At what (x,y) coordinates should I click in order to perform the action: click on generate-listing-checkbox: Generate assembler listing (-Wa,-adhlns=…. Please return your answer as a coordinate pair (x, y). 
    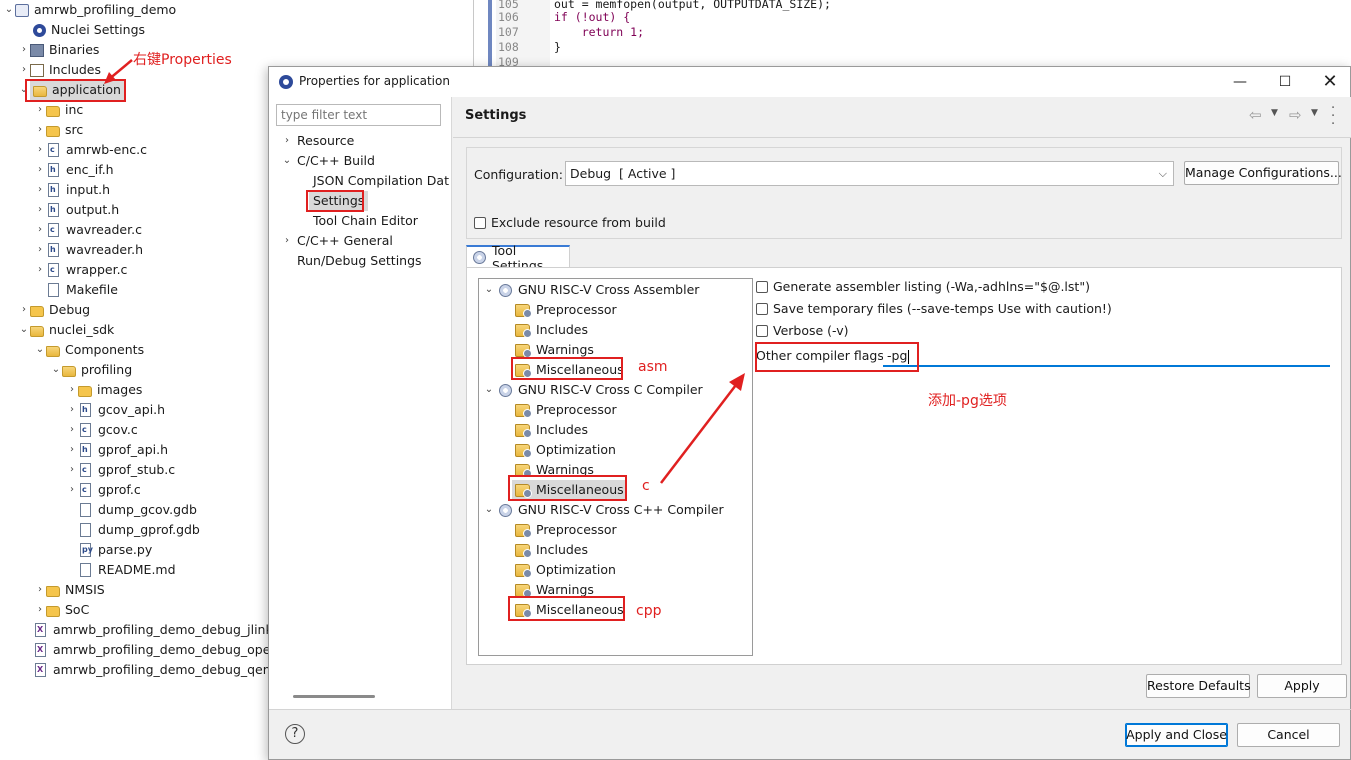
    Looking at the image, I should click on (923, 287).